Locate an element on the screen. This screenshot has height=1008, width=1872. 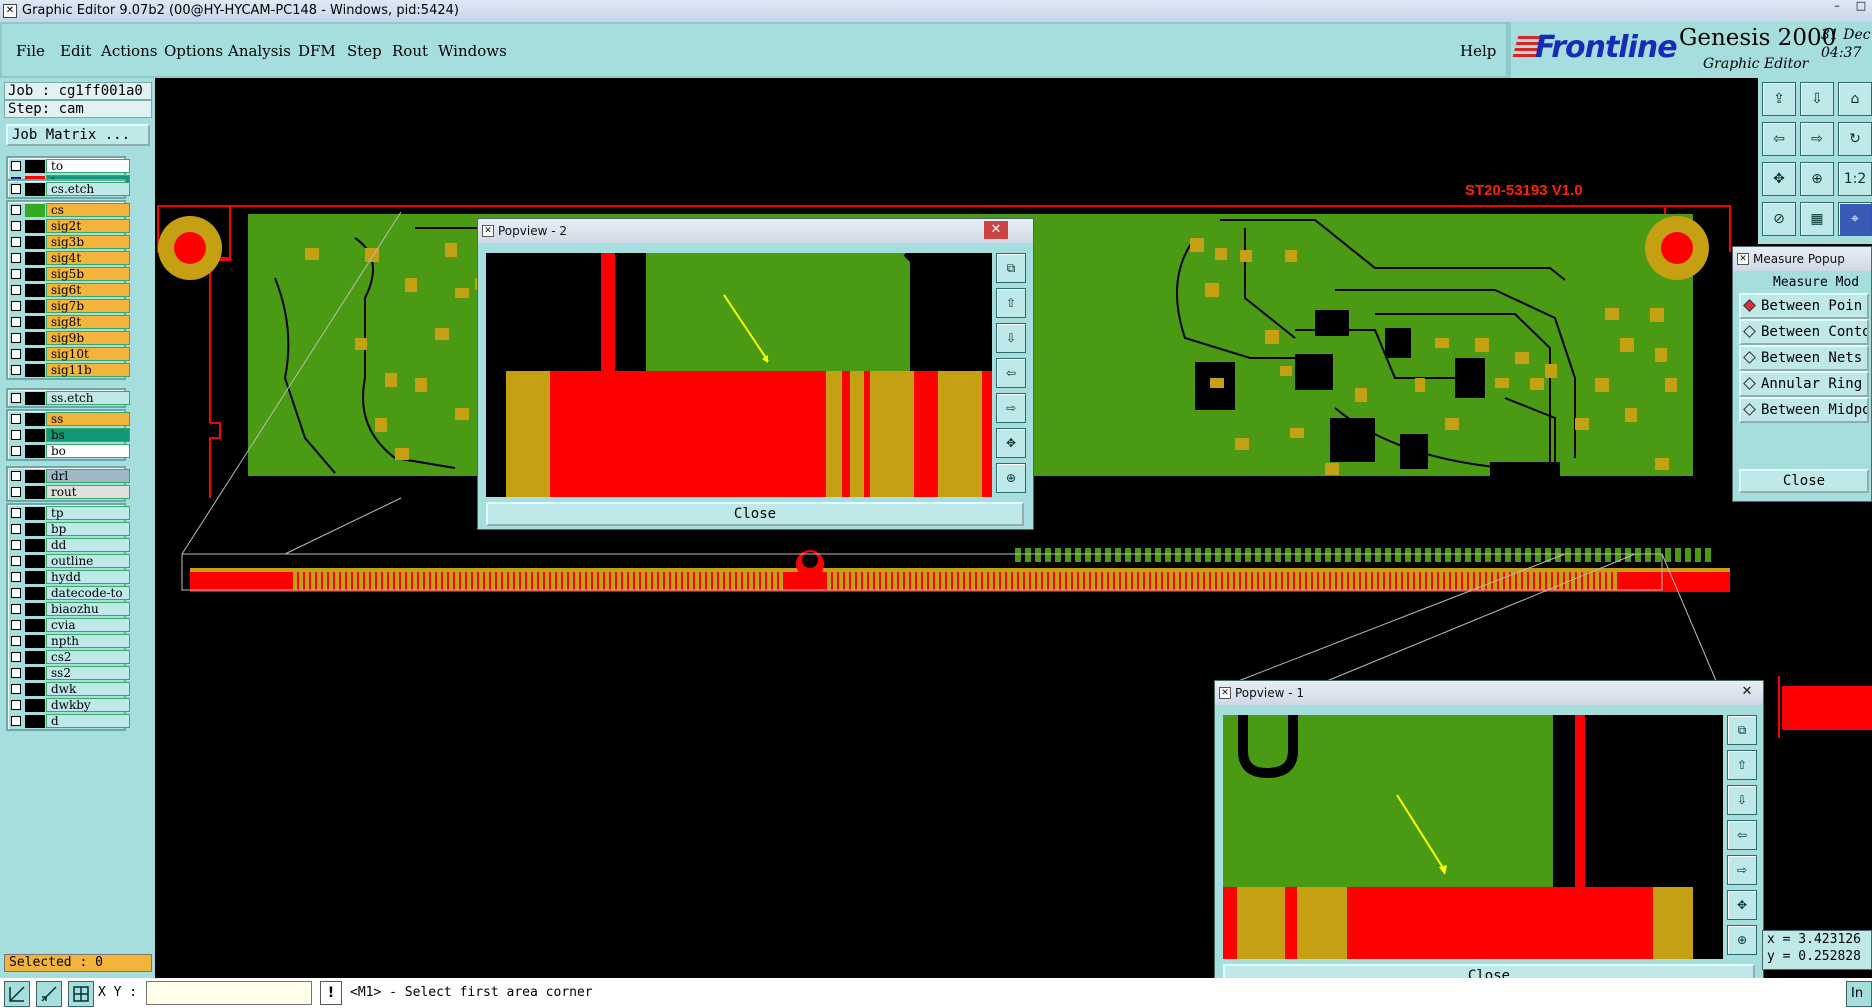
layer-row: sig6t is located at coordinates (69, 290).